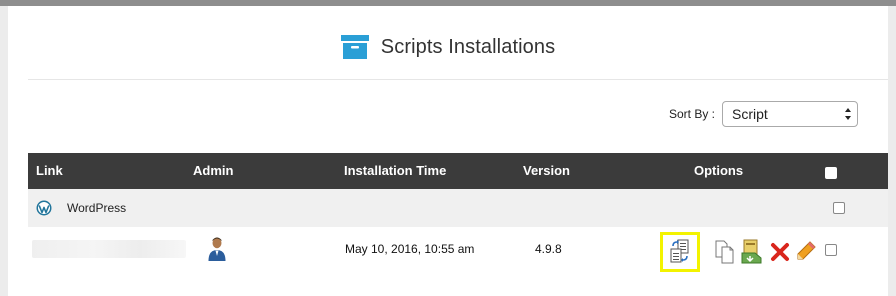 The height and width of the screenshot is (296, 896). What do you see at coordinates (790, 114) in the screenshot?
I see `sort-select: Script` at bounding box center [790, 114].